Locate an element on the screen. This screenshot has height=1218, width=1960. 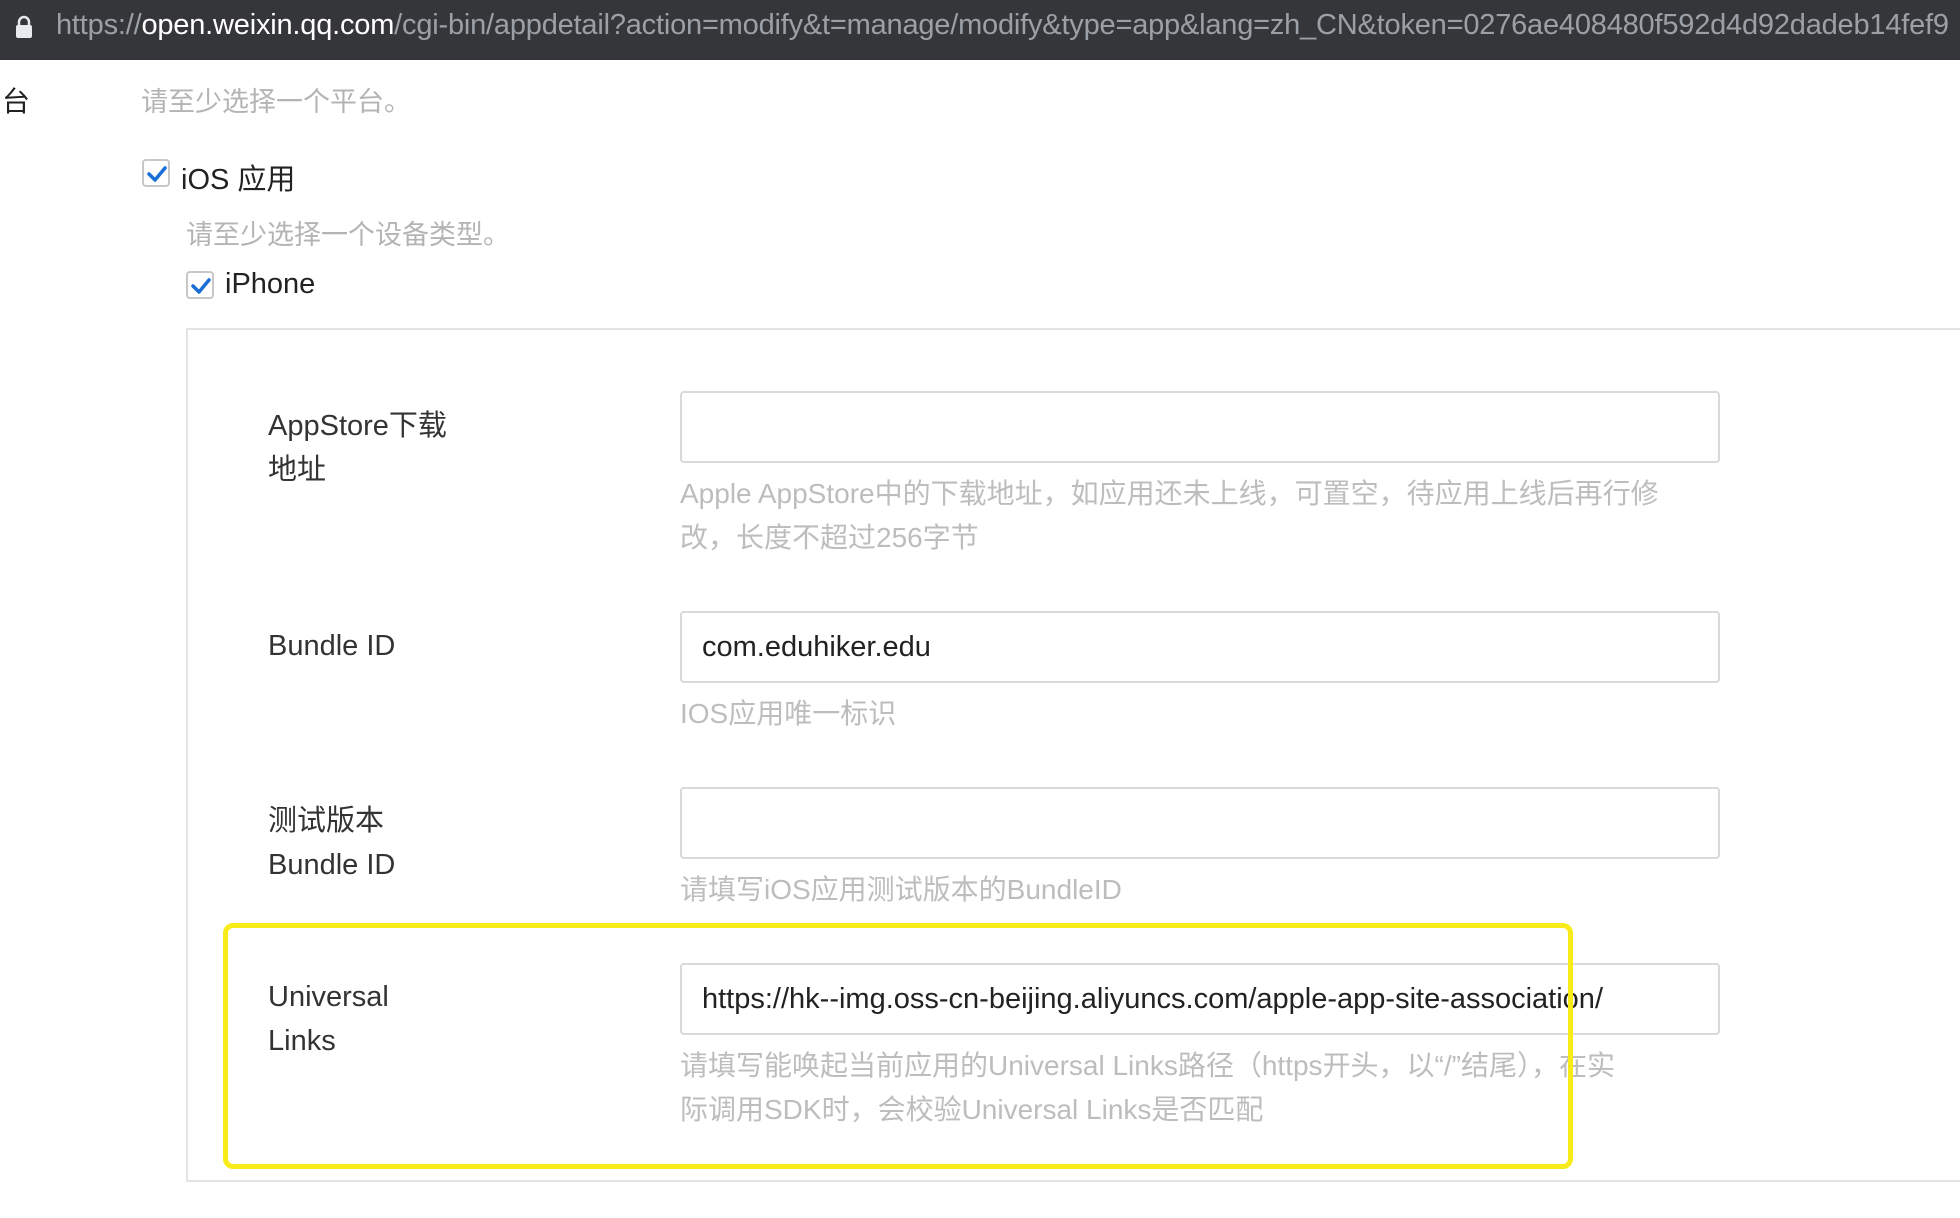
bundle-id-hint: IOS应用唯一标识 is located at coordinates (788, 713).